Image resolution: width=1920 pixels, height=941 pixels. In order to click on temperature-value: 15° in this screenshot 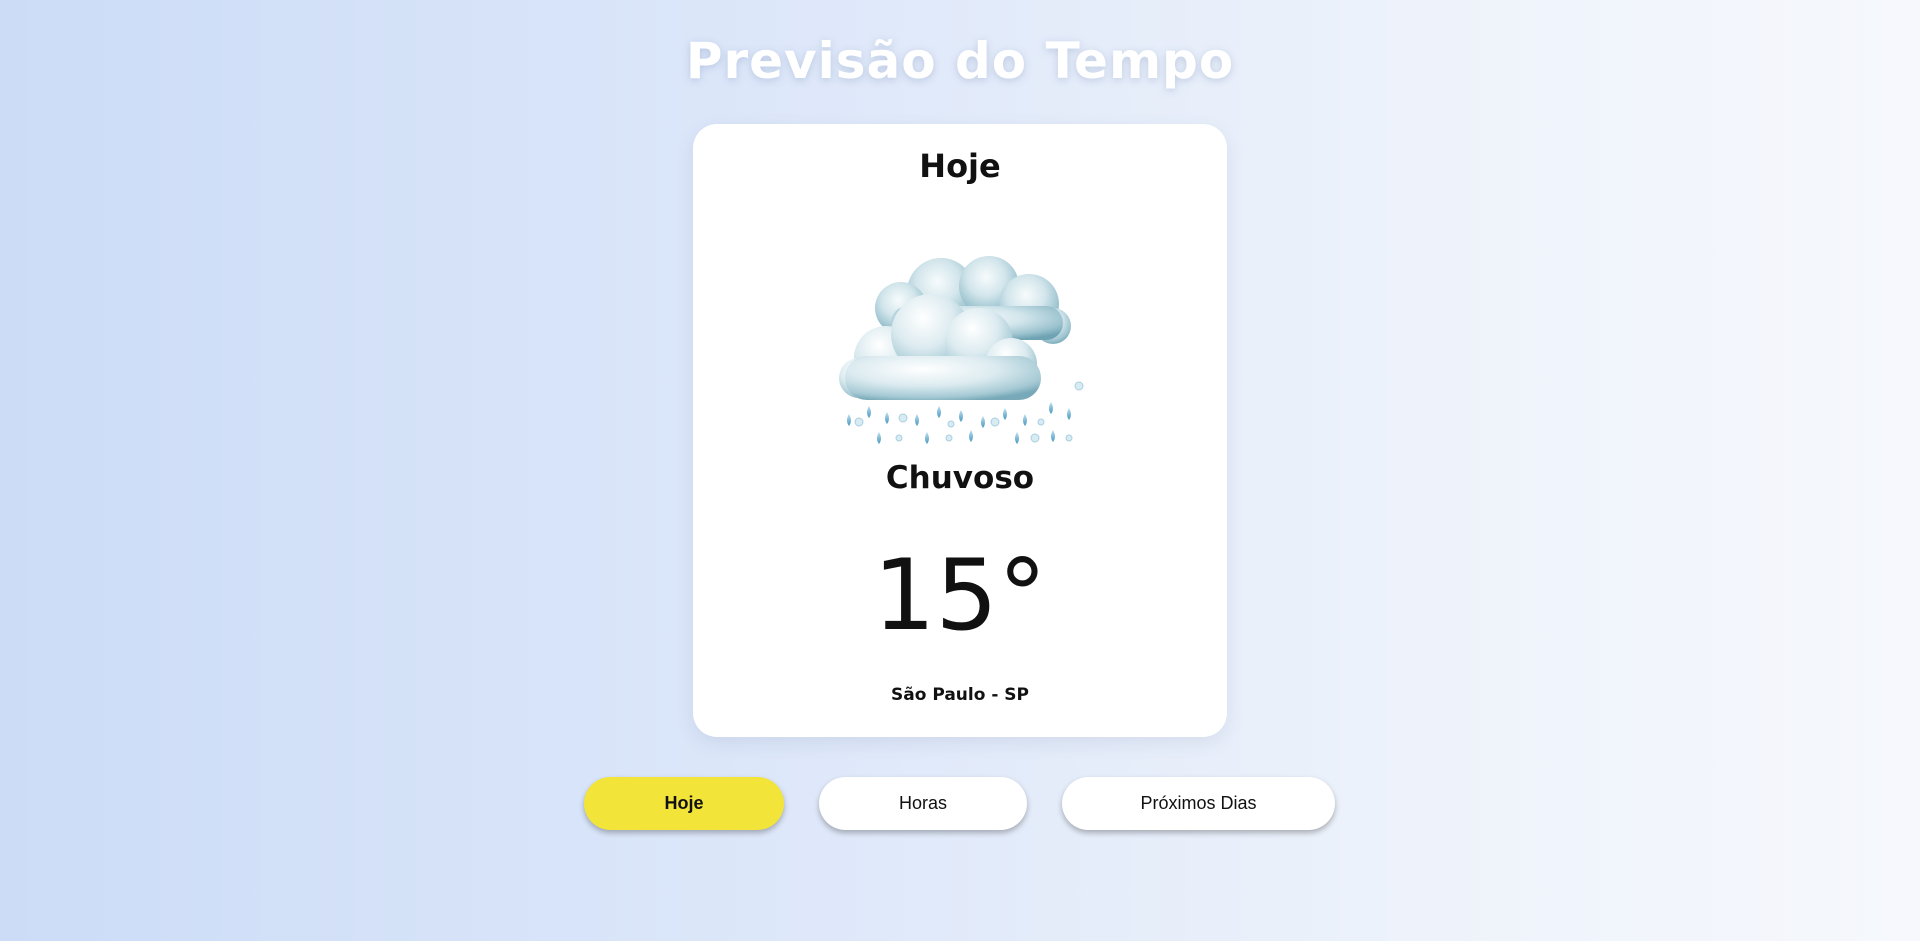, I will do `click(960, 596)`.